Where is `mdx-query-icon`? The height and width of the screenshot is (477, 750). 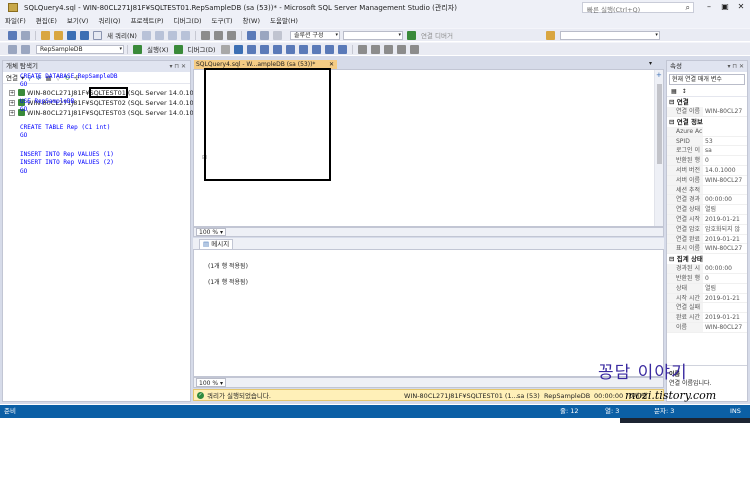 mdx-query-icon is located at coordinates (159, 35).